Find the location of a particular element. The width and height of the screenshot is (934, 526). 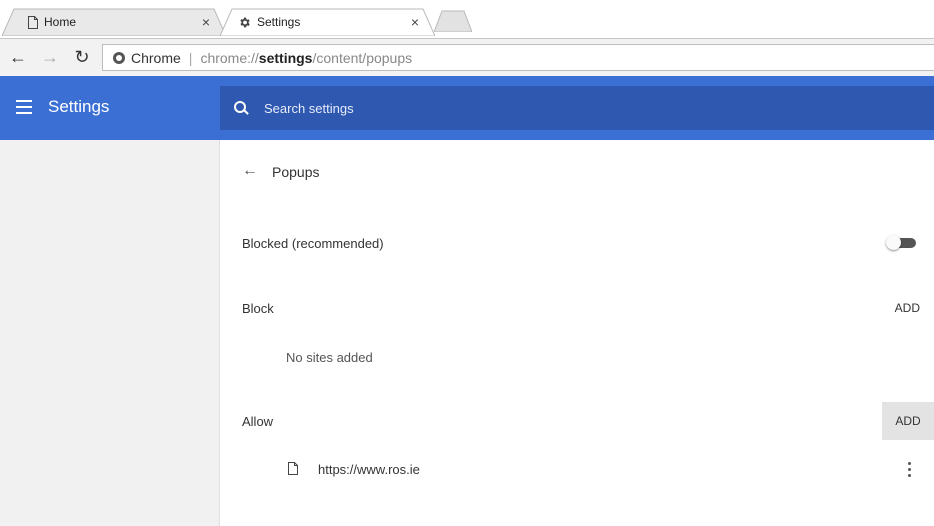

url-host: settings is located at coordinates (285, 57).